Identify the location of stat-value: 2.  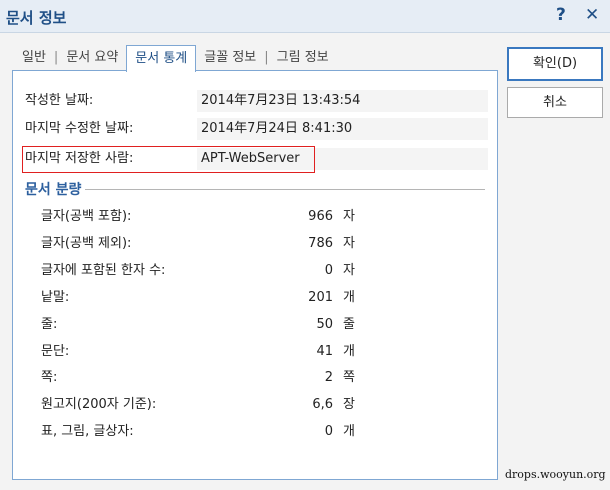
(328, 377).